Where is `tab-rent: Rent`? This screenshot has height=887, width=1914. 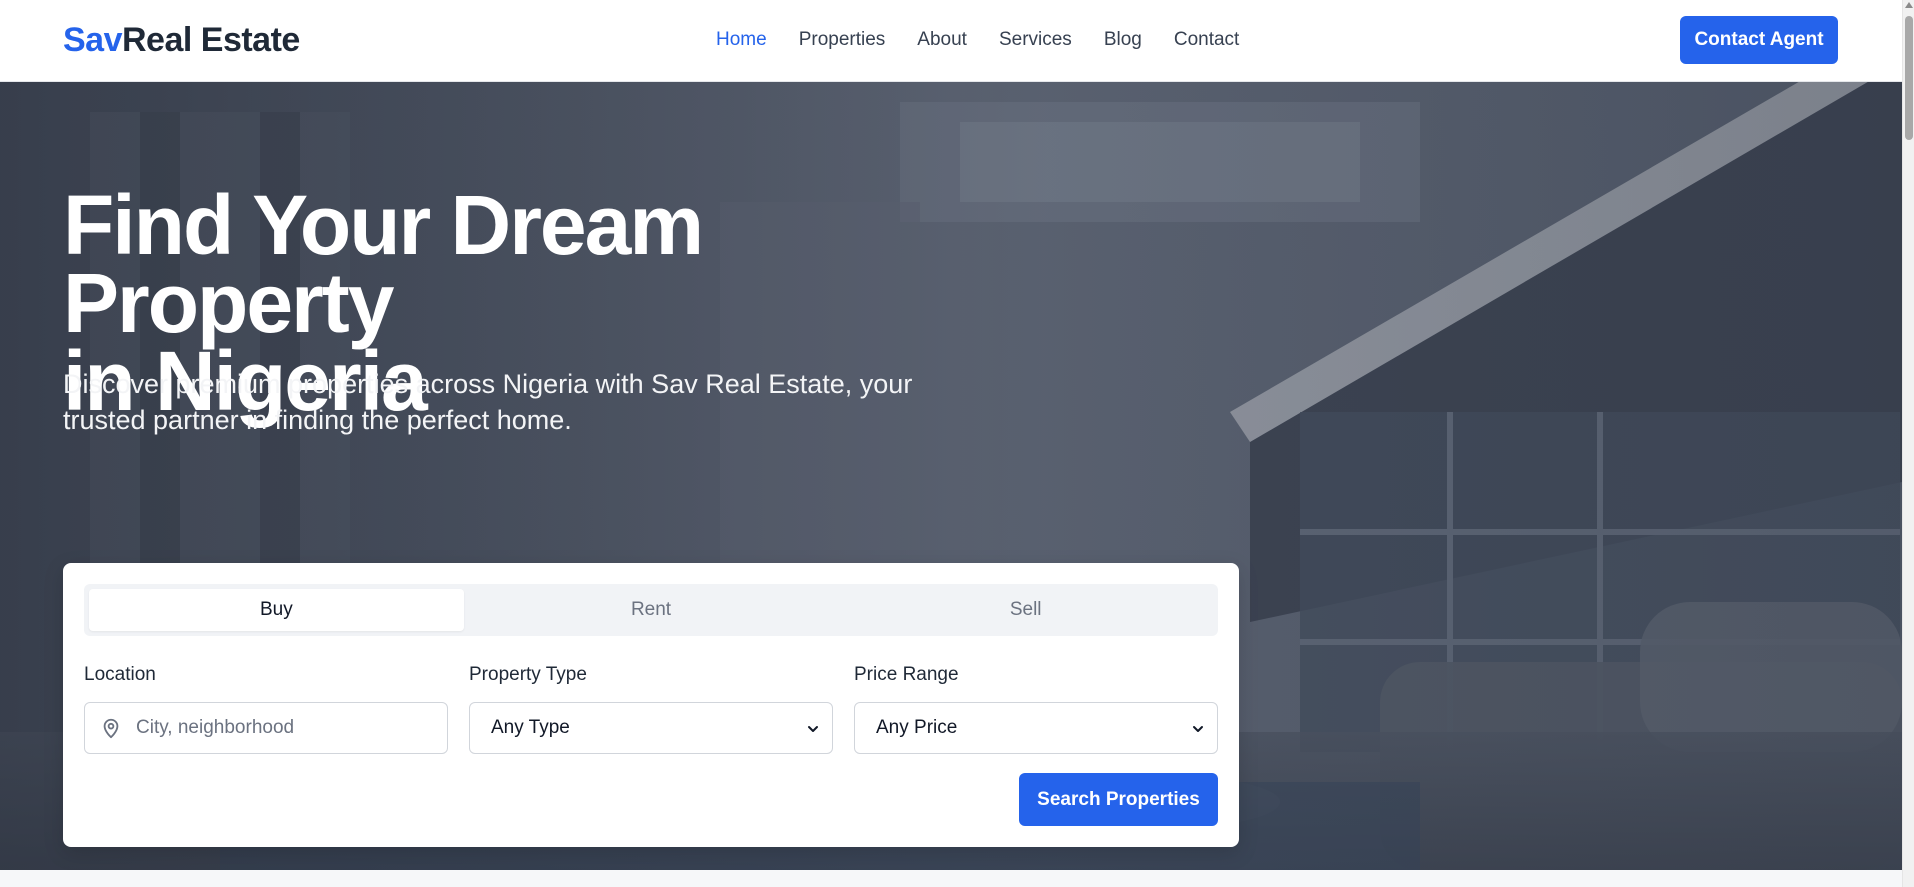 tab-rent: Rent is located at coordinates (651, 610).